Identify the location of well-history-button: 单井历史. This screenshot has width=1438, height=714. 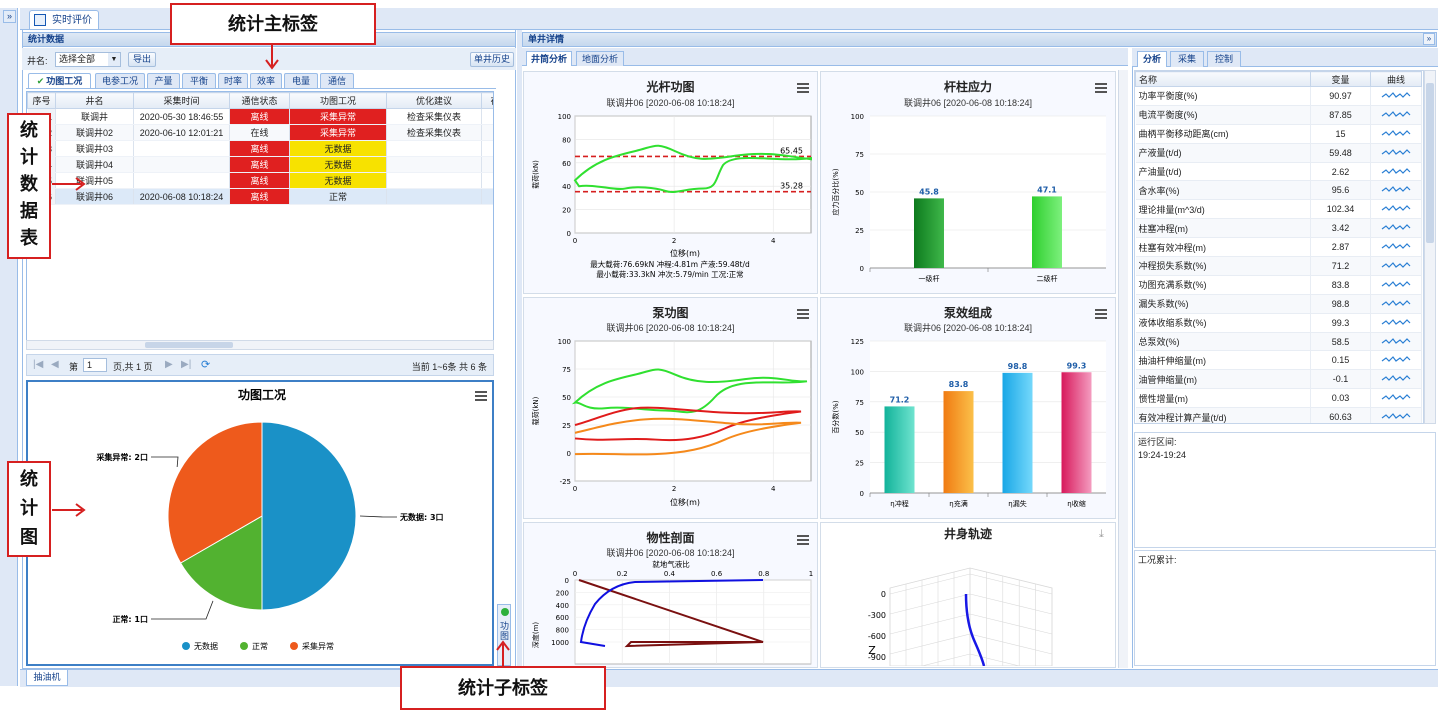
(492, 59).